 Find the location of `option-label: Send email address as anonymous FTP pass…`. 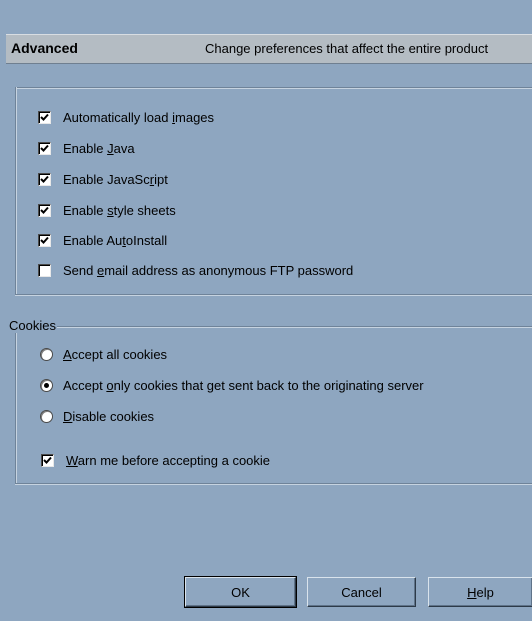

option-label: Send email address as anonymous FTP pass… is located at coordinates (208, 270).